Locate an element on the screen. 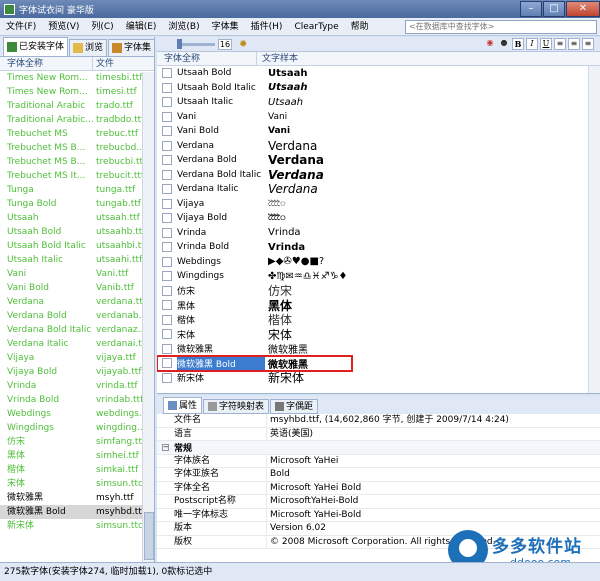 This screenshot has height=581, width=600. tab-character-map: 字符映射表 is located at coordinates (236, 406).